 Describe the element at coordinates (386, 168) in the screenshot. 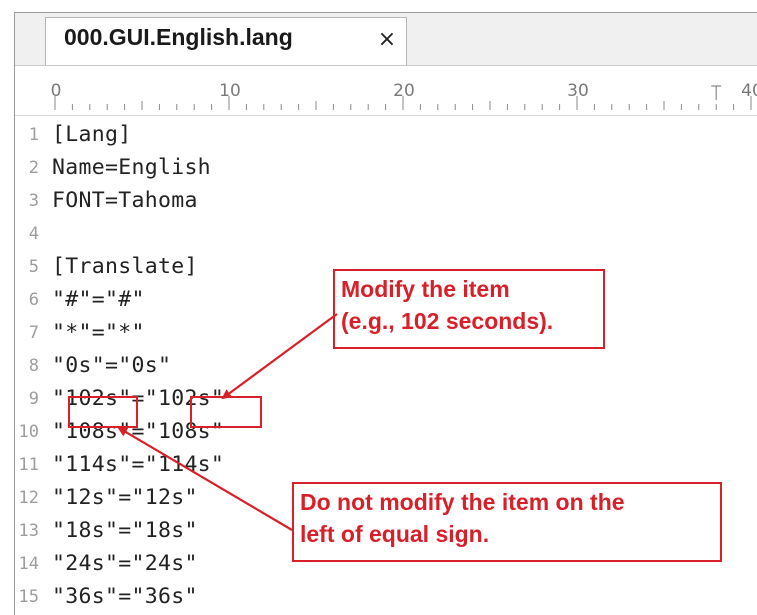

I see `code-line: 2 Name=English` at that location.